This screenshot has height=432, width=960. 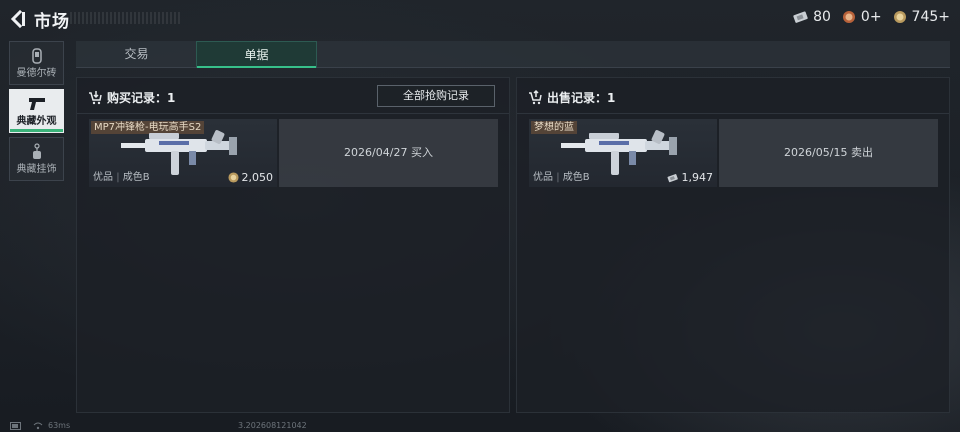 I want to click on currency-tickets-value: 80, so click(x=822, y=17).